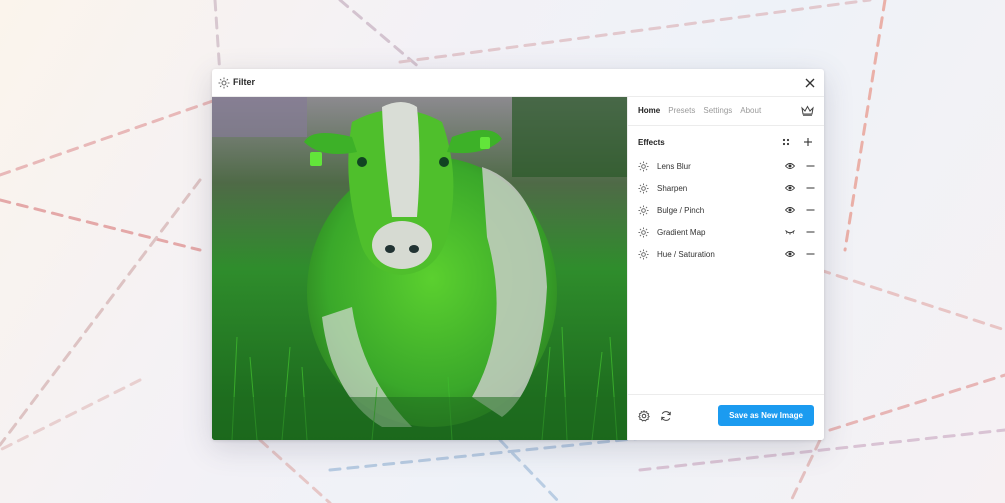 The width and height of the screenshot is (1005, 503). What do you see at coordinates (726, 394) in the screenshot?
I see `footer-divider` at bounding box center [726, 394].